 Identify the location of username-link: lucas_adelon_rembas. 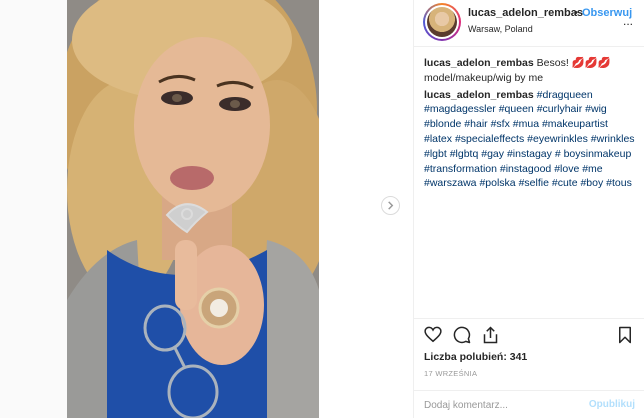
(525, 13).